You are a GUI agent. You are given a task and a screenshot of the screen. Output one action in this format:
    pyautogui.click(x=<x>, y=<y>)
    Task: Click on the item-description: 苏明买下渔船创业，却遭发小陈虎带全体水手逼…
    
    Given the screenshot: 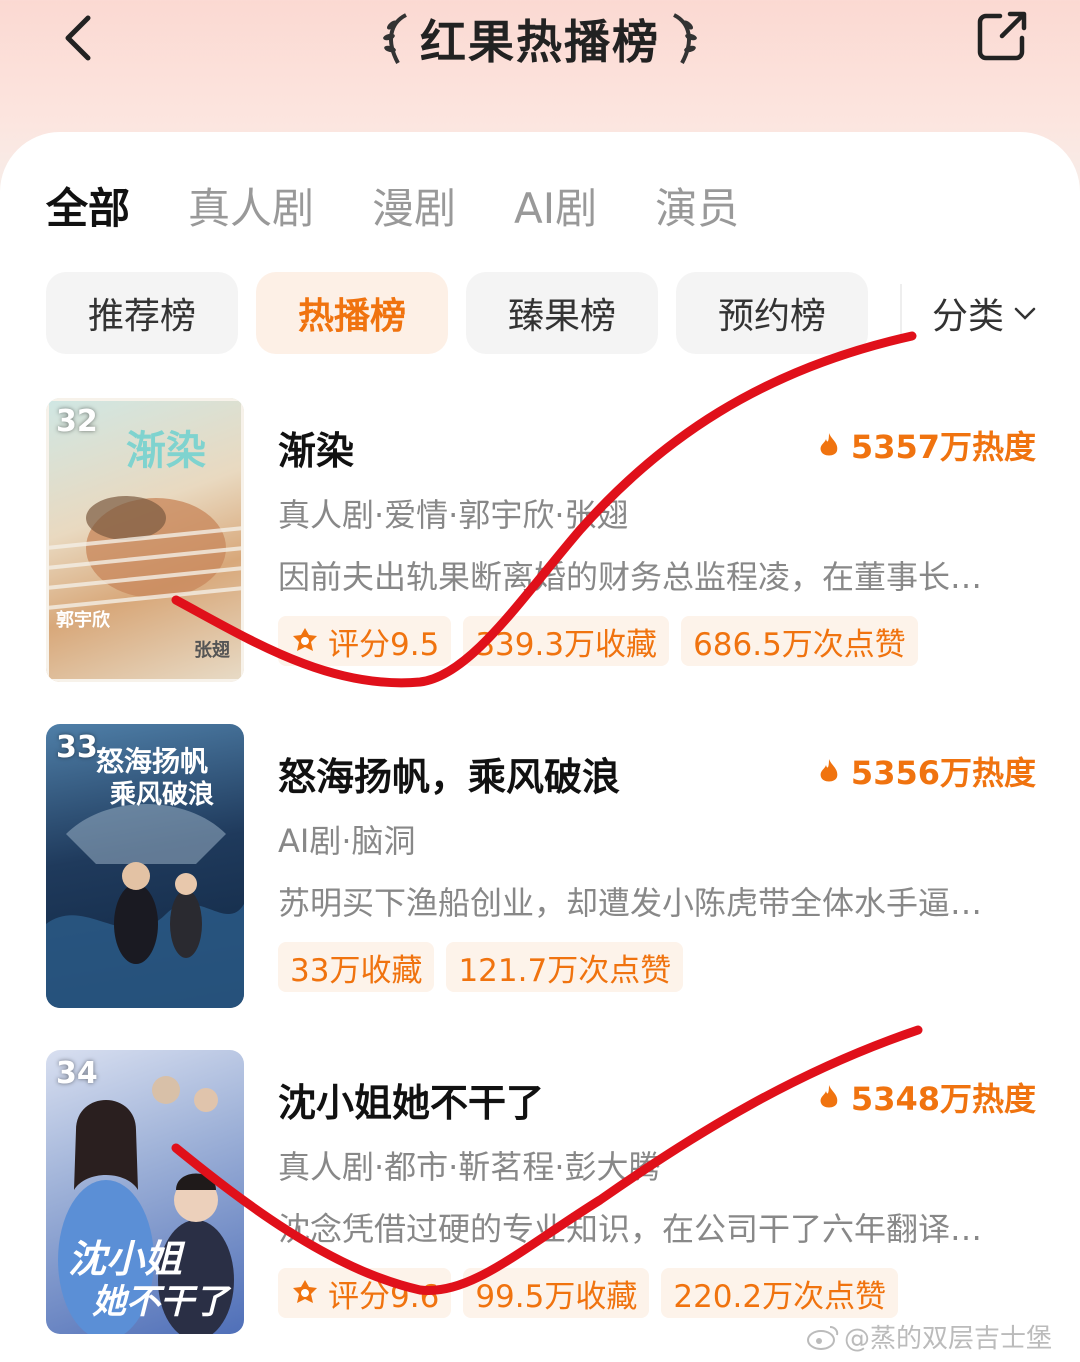 What is the action you would take?
    pyautogui.click(x=630, y=903)
    